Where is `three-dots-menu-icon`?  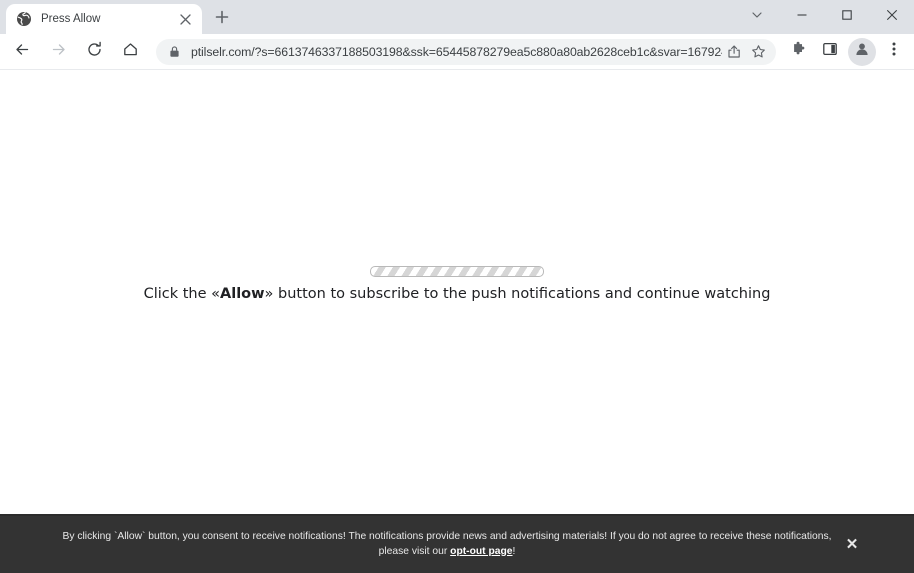
three-dots-menu-icon is located at coordinates (894, 51).